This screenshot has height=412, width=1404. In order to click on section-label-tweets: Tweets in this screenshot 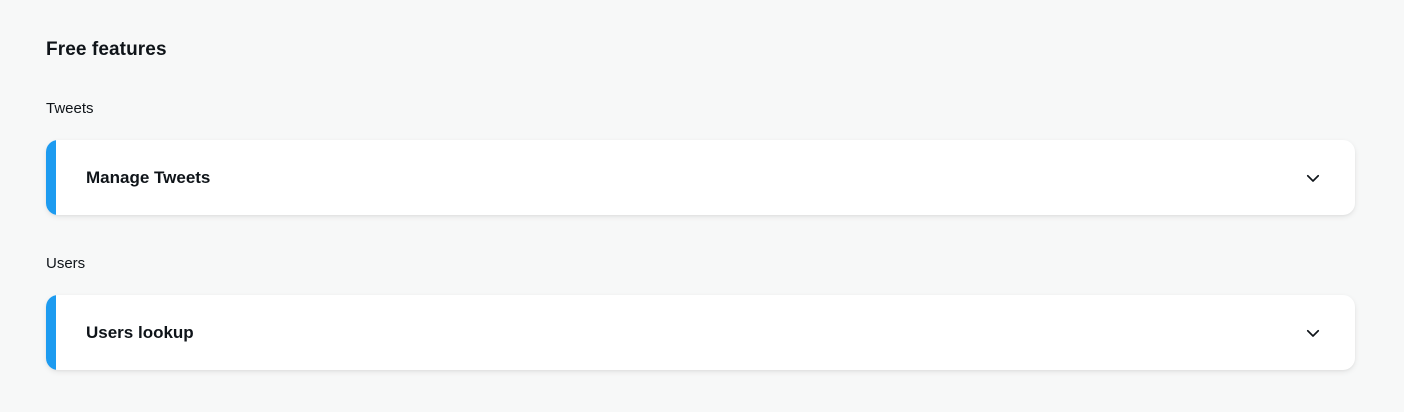, I will do `click(70, 108)`.